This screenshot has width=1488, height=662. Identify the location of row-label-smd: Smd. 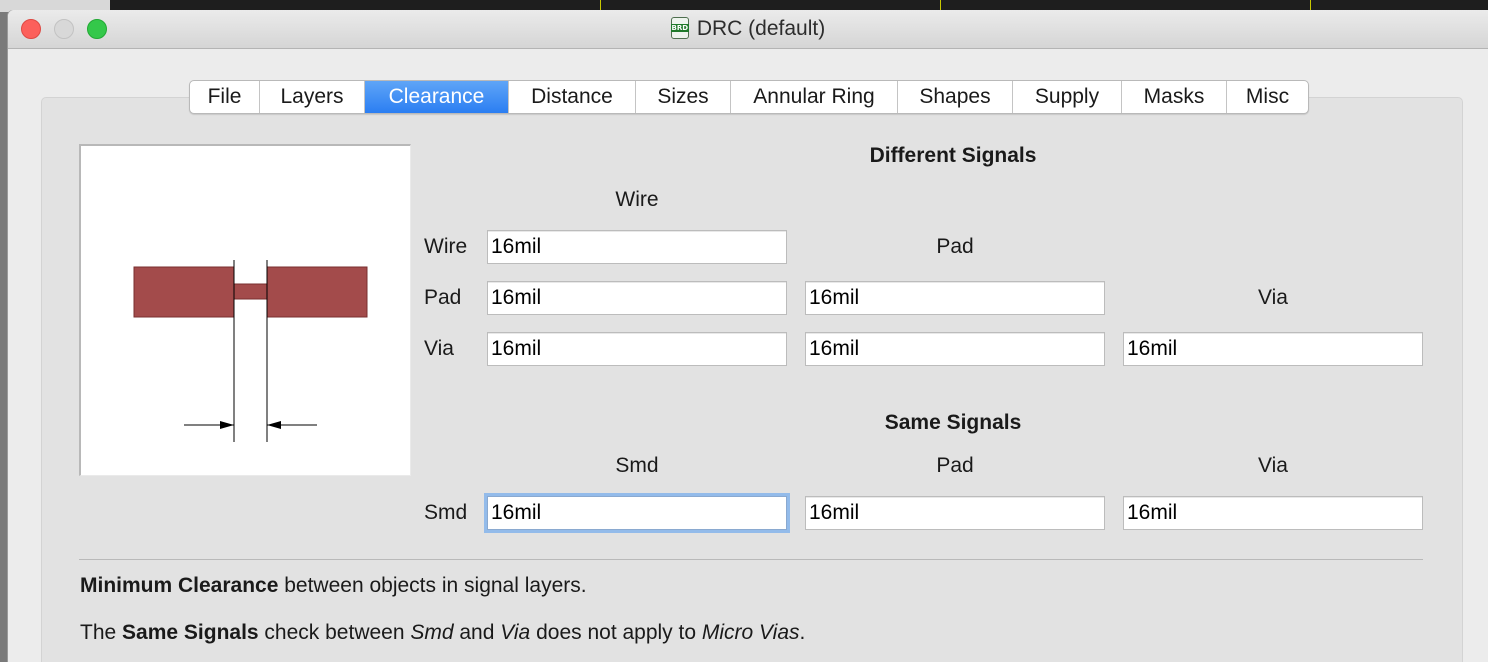
(446, 512).